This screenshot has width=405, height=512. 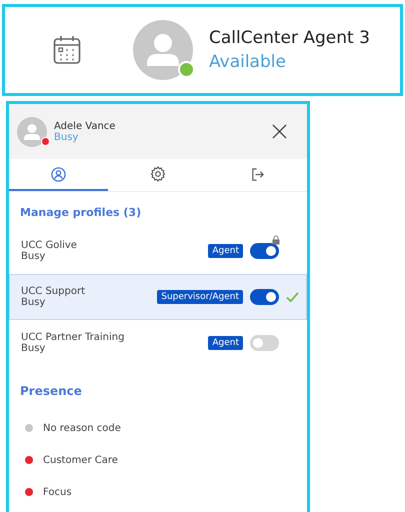 What do you see at coordinates (73, 337) in the screenshot?
I see `profile-name: UCC Partner Training` at bounding box center [73, 337].